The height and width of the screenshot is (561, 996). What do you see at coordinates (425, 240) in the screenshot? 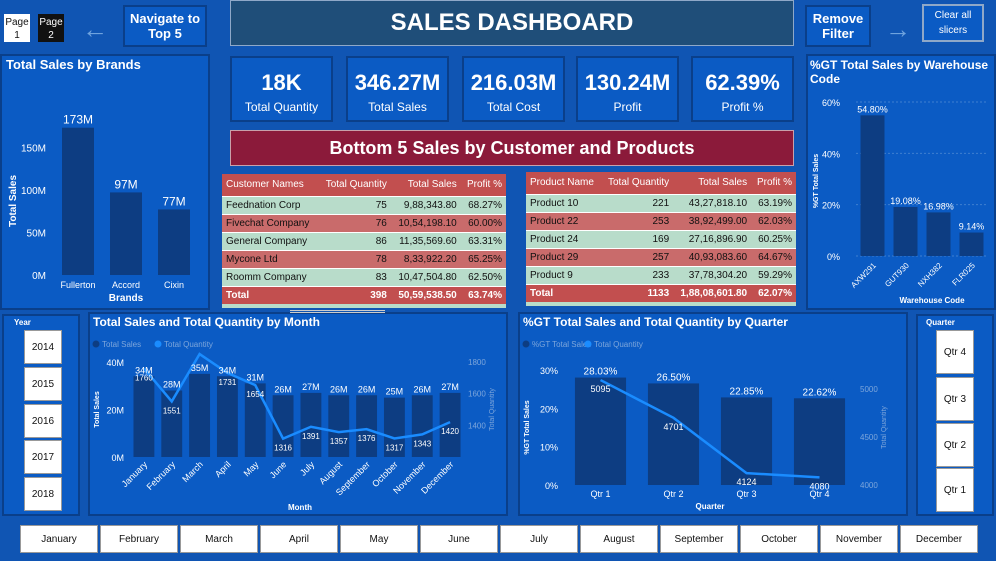
I see `table-cell: 11,35,569.60` at bounding box center [425, 240].